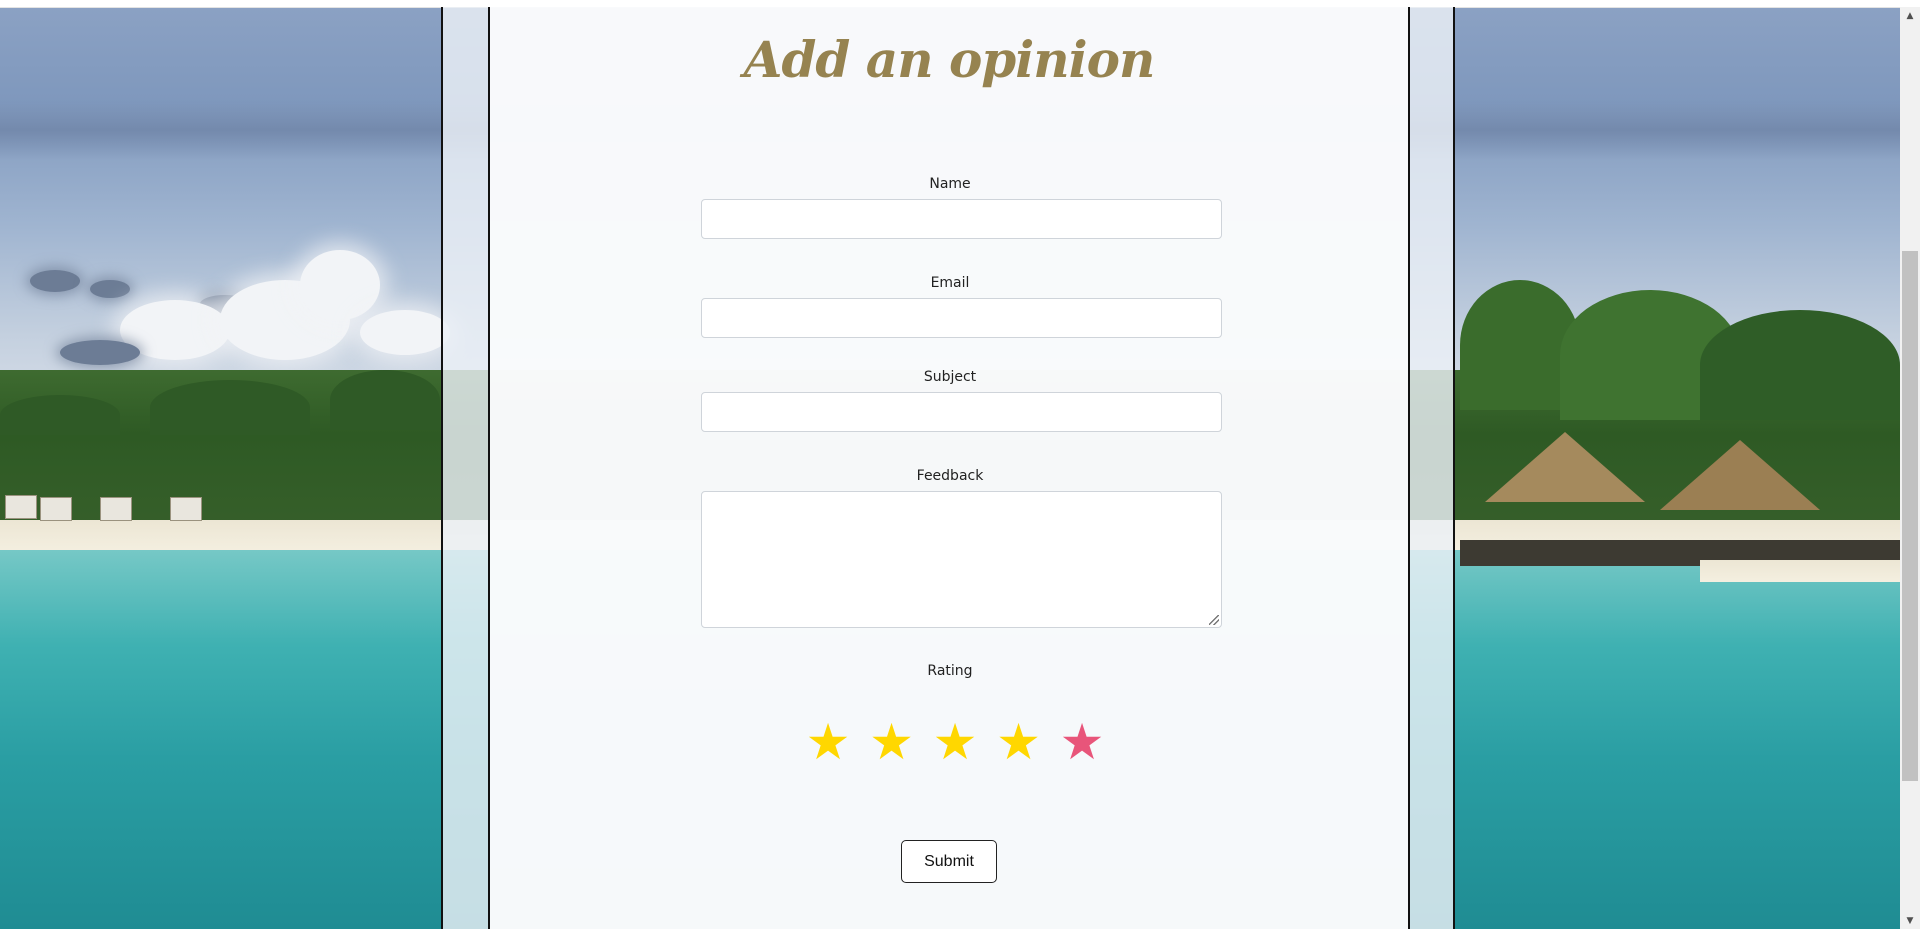 Image resolution: width=1920 pixels, height=929 pixels. What do you see at coordinates (1910, 920) in the screenshot?
I see `scroll-down-arrow-icon: ▼` at bounding box center [1910, 920].